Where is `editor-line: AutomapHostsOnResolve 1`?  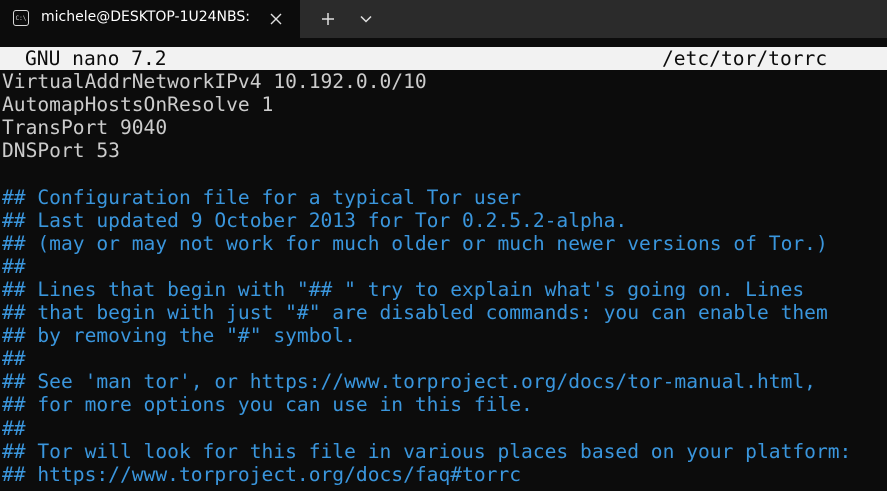
editor-line: AutomapHostsOnResolve 1 is located at coordinates (138, 105).